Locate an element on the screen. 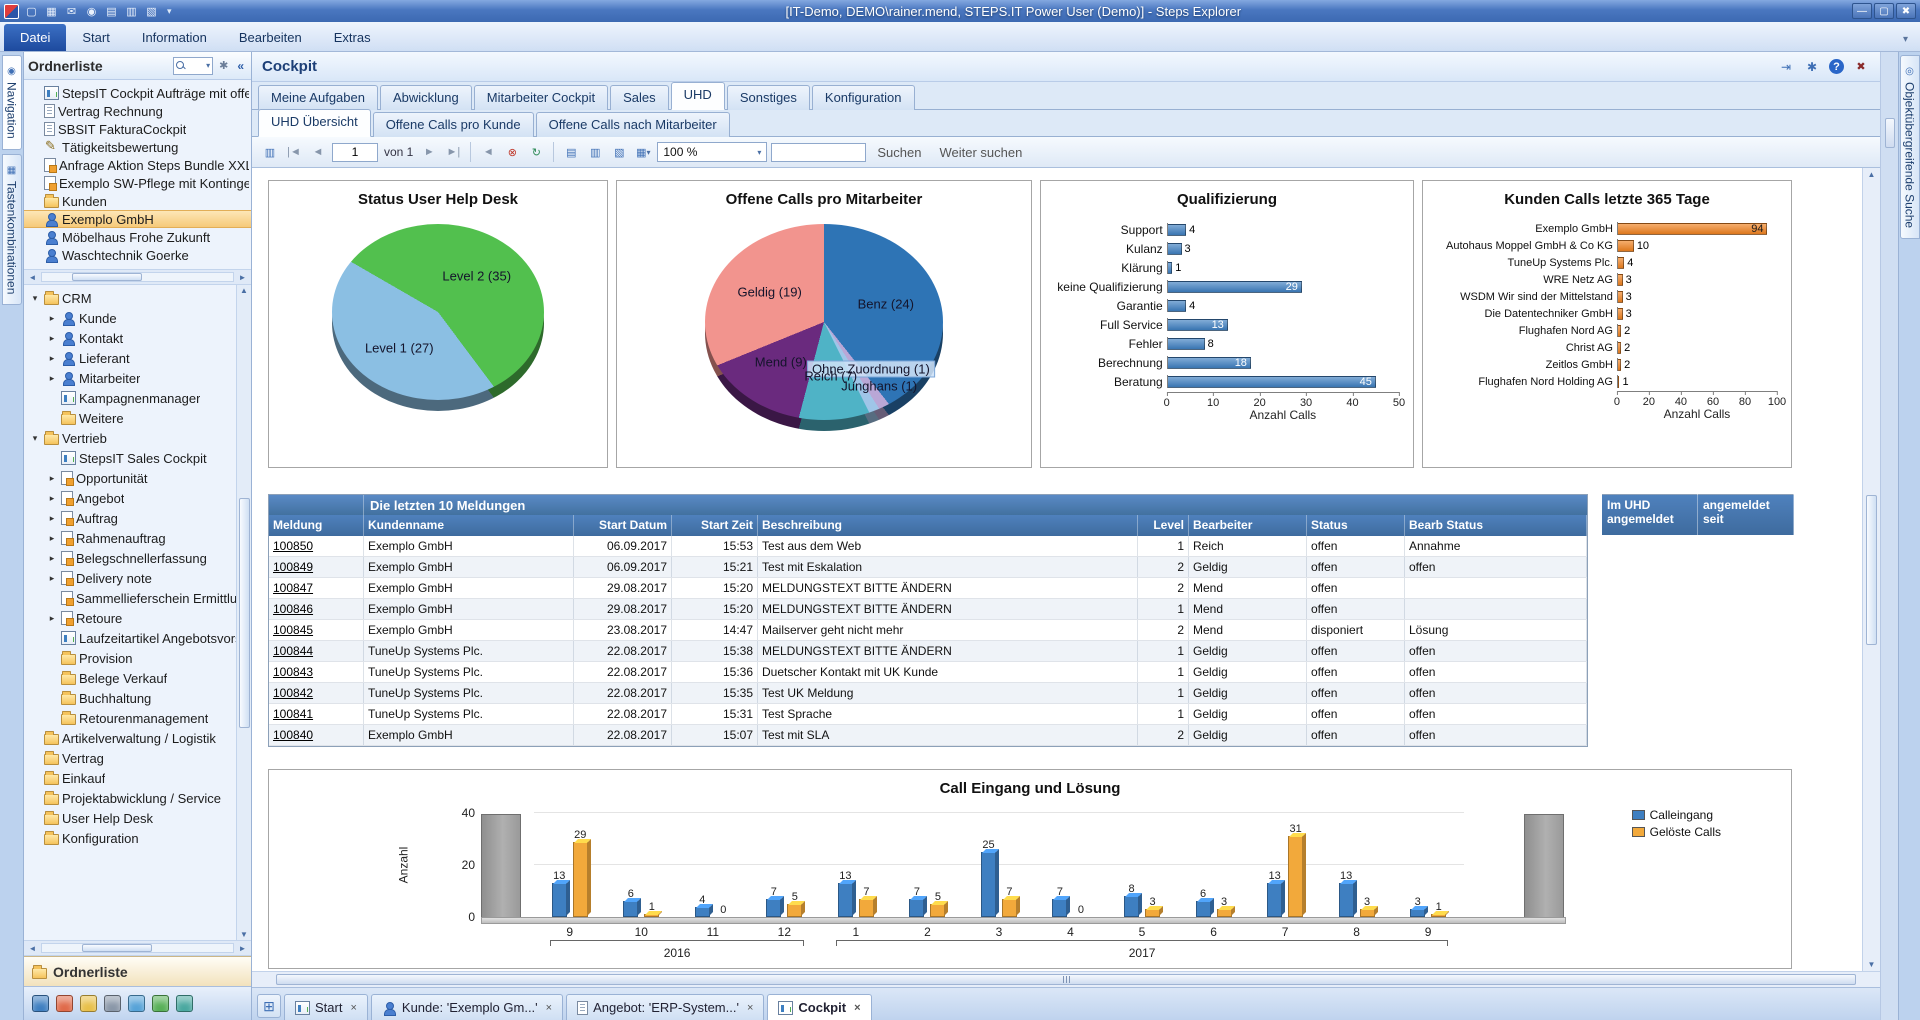  taskbar-tab-kunde-exemplo-gm: Kunde: 'Exemplo Gm...' × is located at coordinates (467, 1007).